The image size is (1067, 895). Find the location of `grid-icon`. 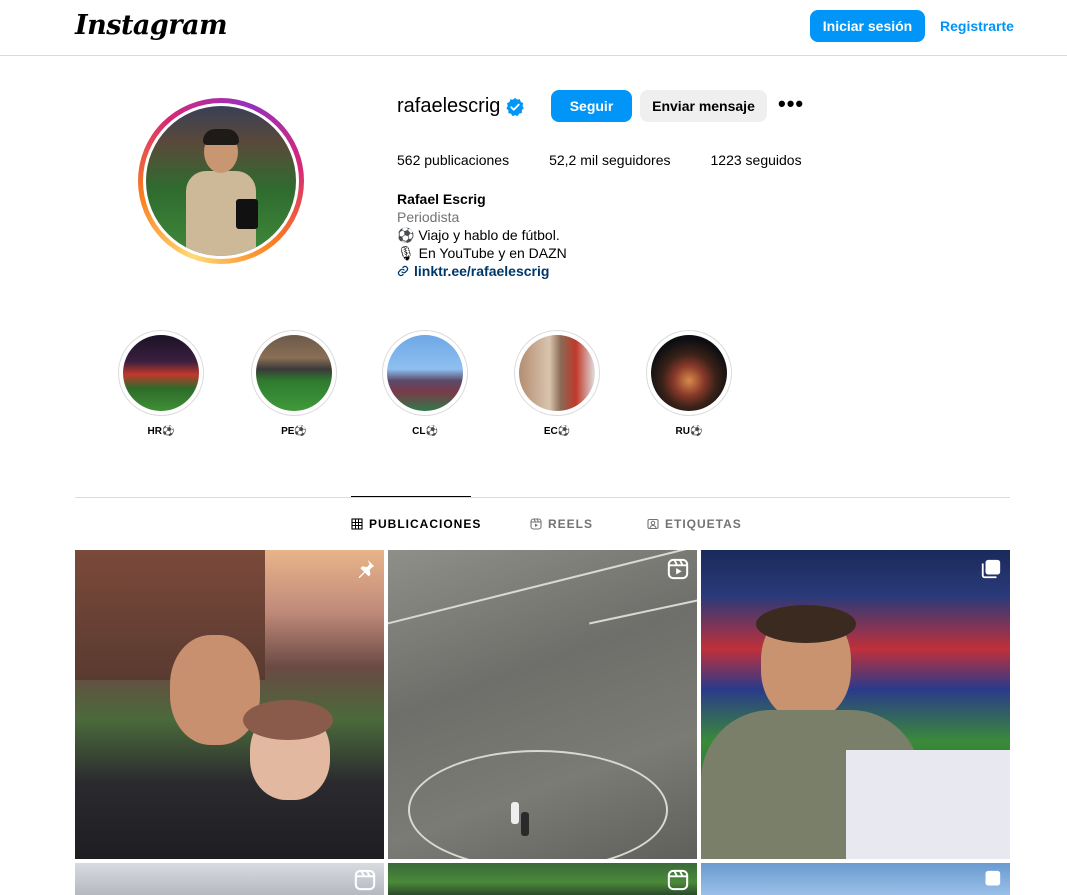

grid-icon is located at coordinates (357, 524).